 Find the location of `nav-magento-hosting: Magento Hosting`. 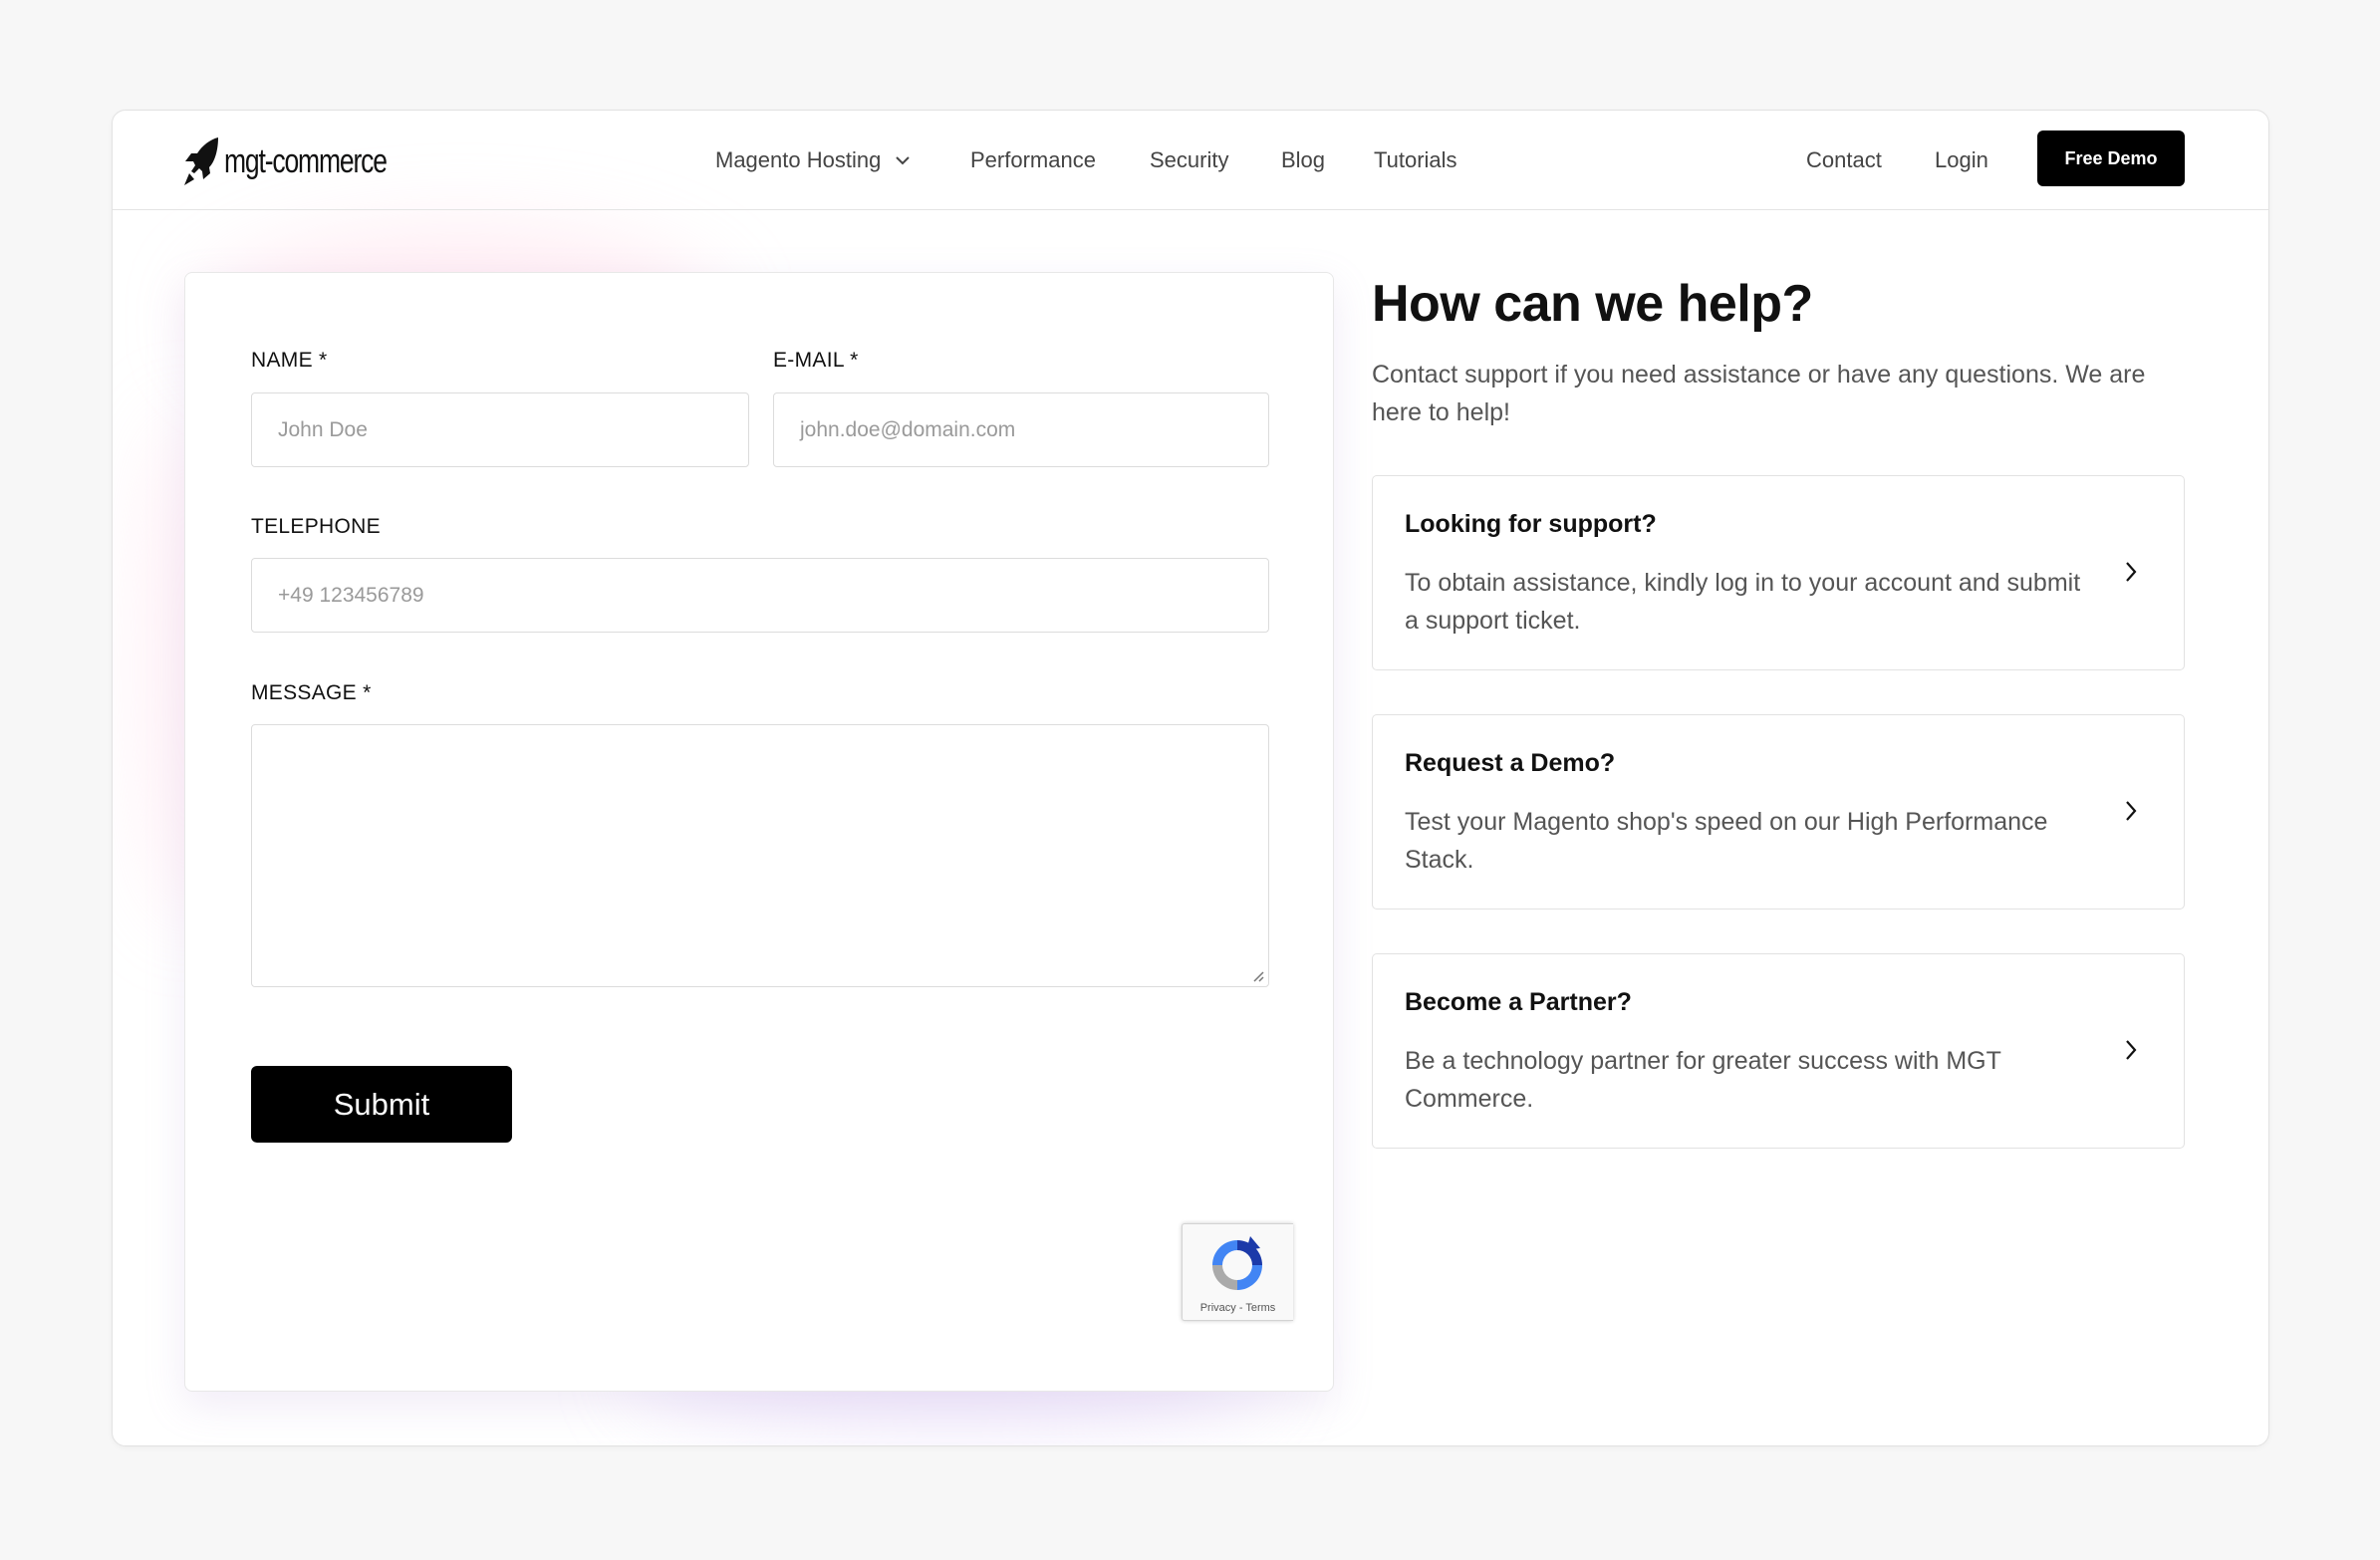

nav-magento-hosting: Magento Hosting is located at coordinates (813, 160).